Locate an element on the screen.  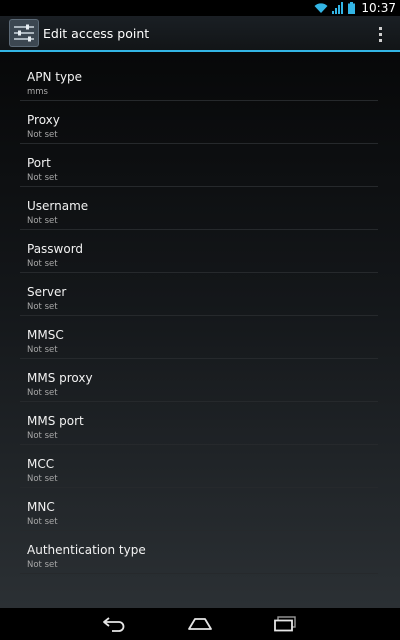
pref-item-apn-type: APN type mms is located at coordinates (199, 79).